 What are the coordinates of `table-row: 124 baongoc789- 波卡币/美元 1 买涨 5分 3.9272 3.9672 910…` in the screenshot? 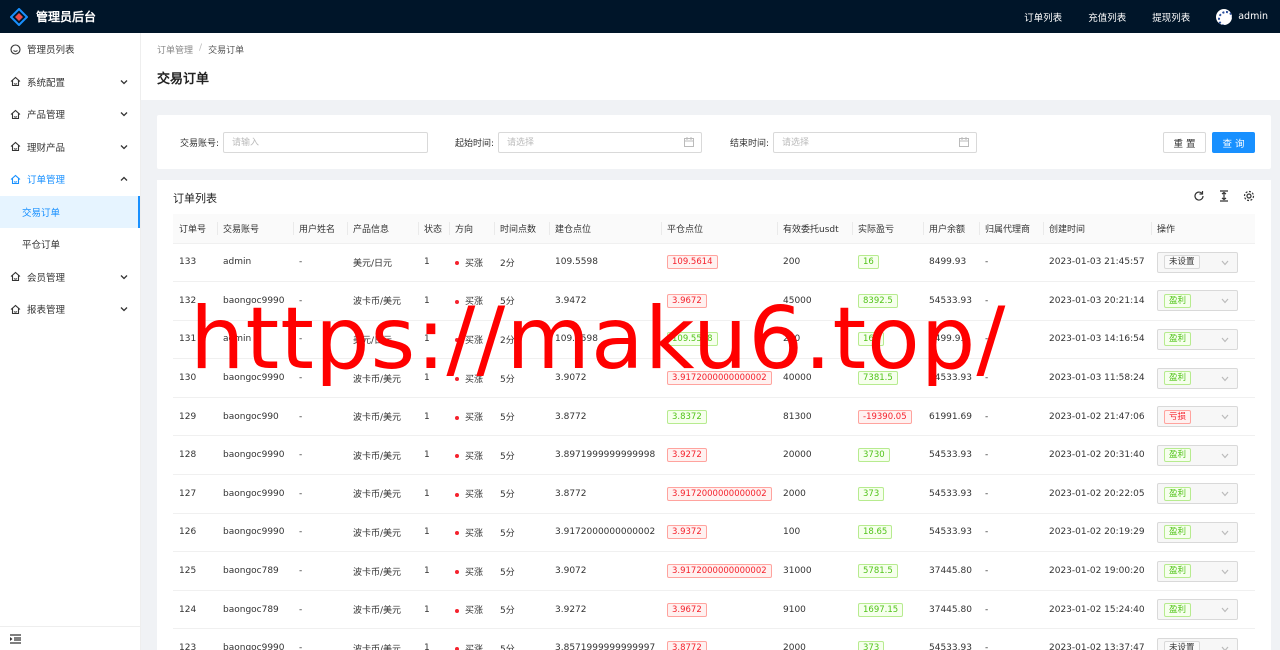 It's located at (714, 610).